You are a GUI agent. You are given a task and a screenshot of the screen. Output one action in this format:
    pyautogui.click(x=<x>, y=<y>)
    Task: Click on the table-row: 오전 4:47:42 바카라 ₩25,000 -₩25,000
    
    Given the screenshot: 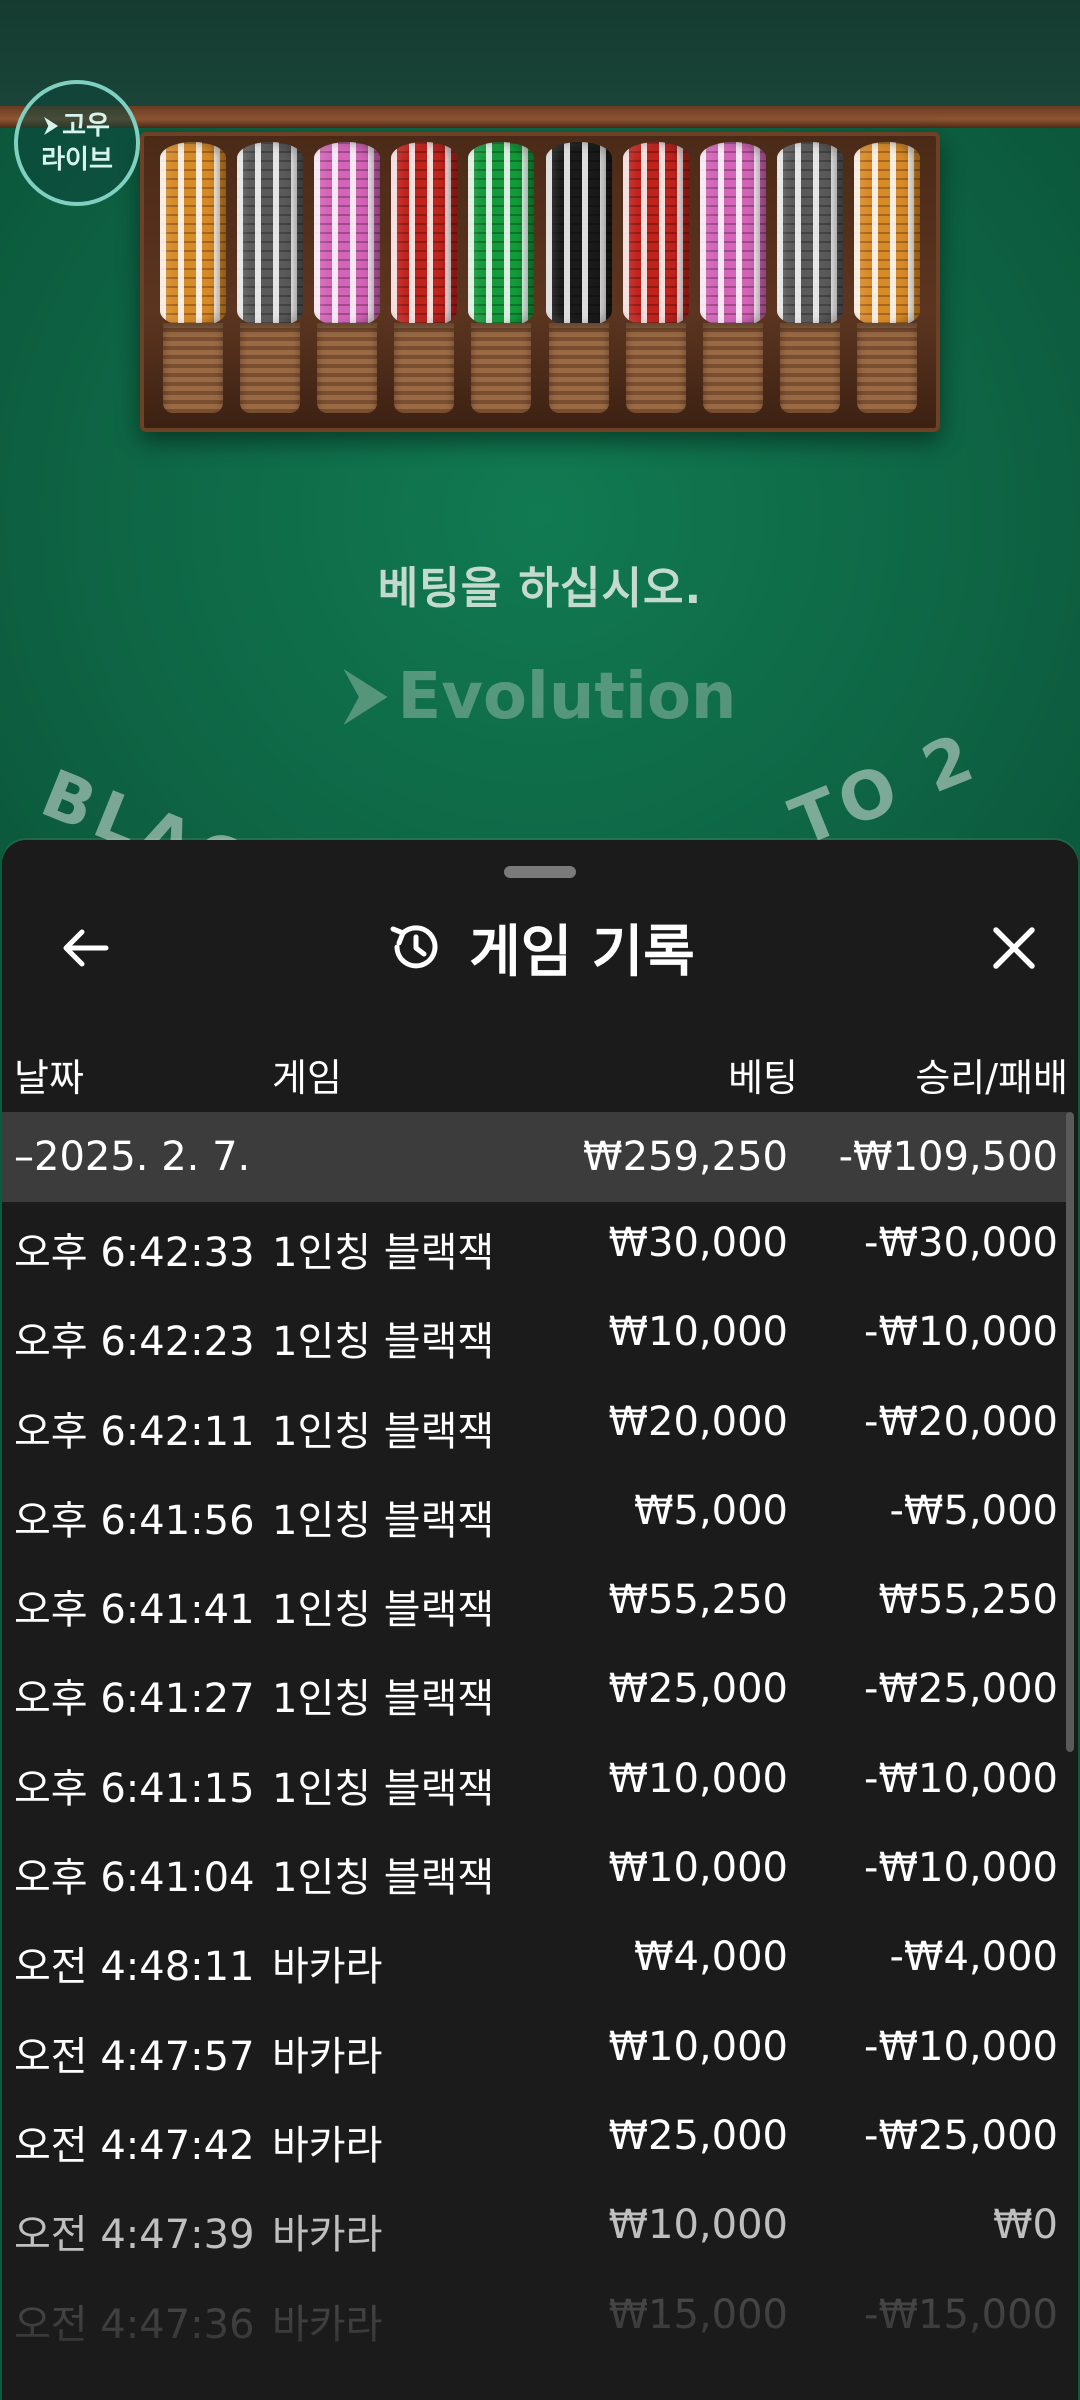 What is the action you would take?
    pyautogui.click(x=535, y=2139)
    